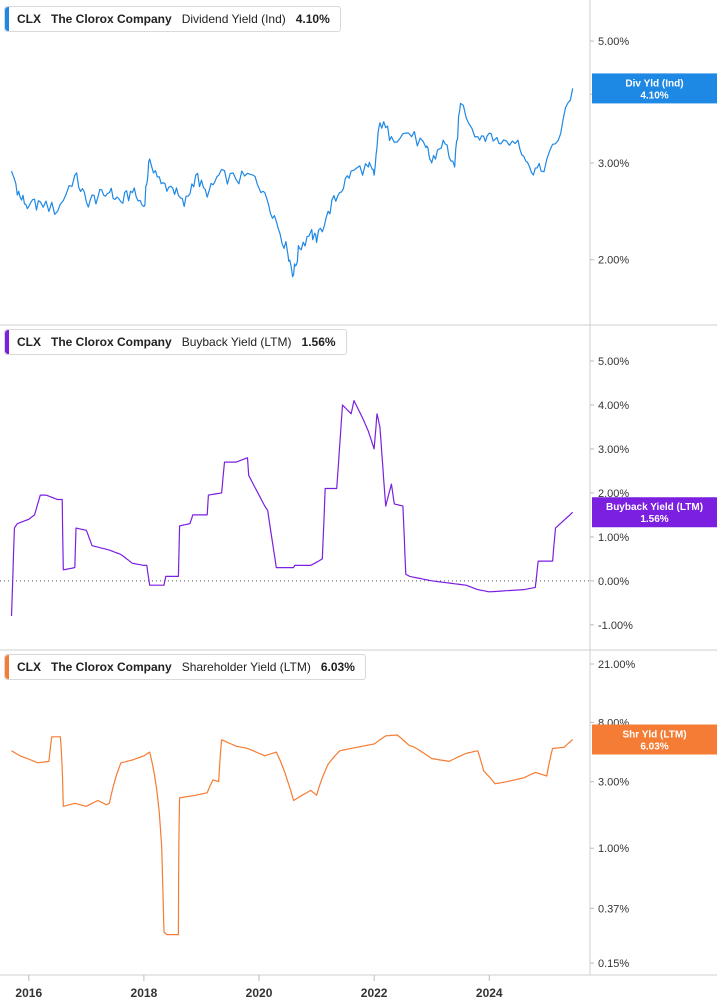  What do you see at coordinates (292, 183) in the screenshot?
I see `series-line` at bounding box center [292, 183].